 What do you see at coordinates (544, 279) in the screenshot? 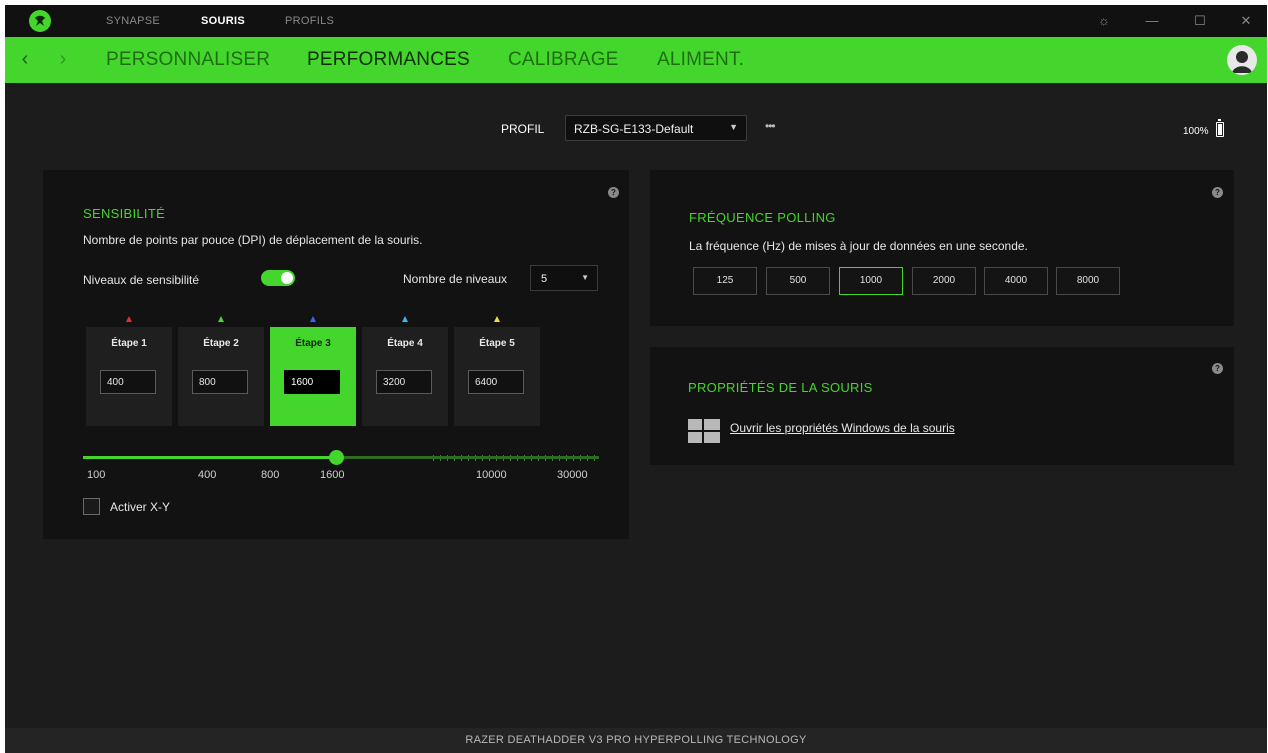
I see `levels-count-value: 5` at bounding box center [544, 279].